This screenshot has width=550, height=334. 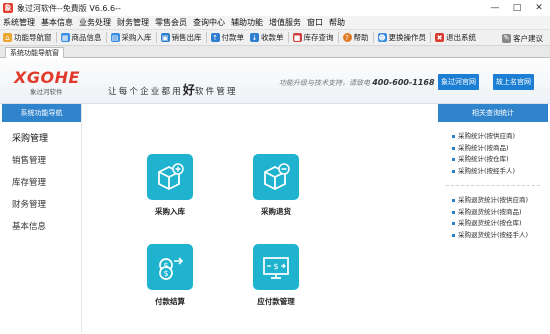 What do you see at coordinates (506, 38) in the screenshot?
I see `feedback-icon: ✎` at bounding box center [506, 38].